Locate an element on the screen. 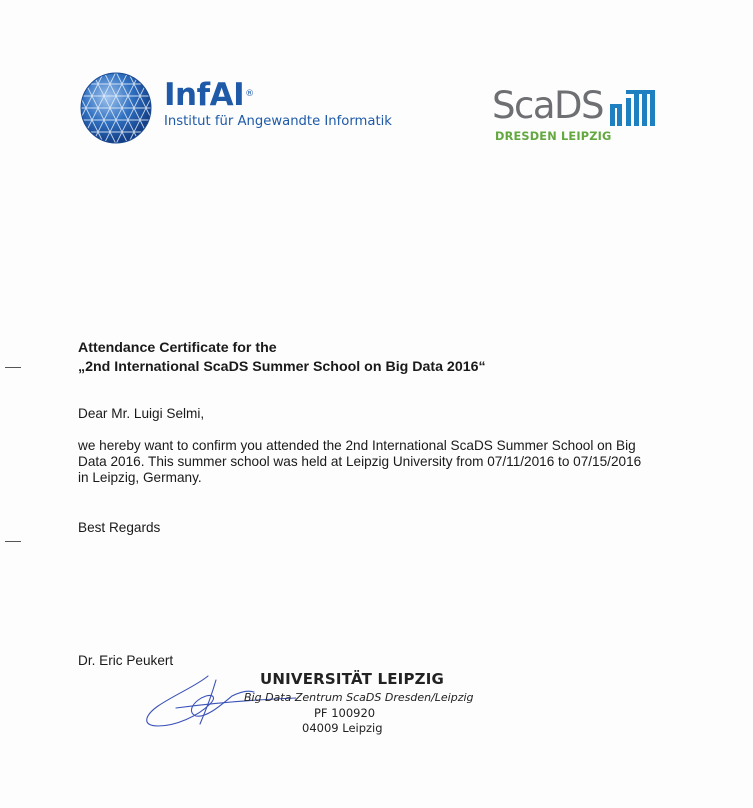 The height and width of the screenshot is (808, 753). body-line: in Leipzig, Germany. is located at coordinates (140, 477).